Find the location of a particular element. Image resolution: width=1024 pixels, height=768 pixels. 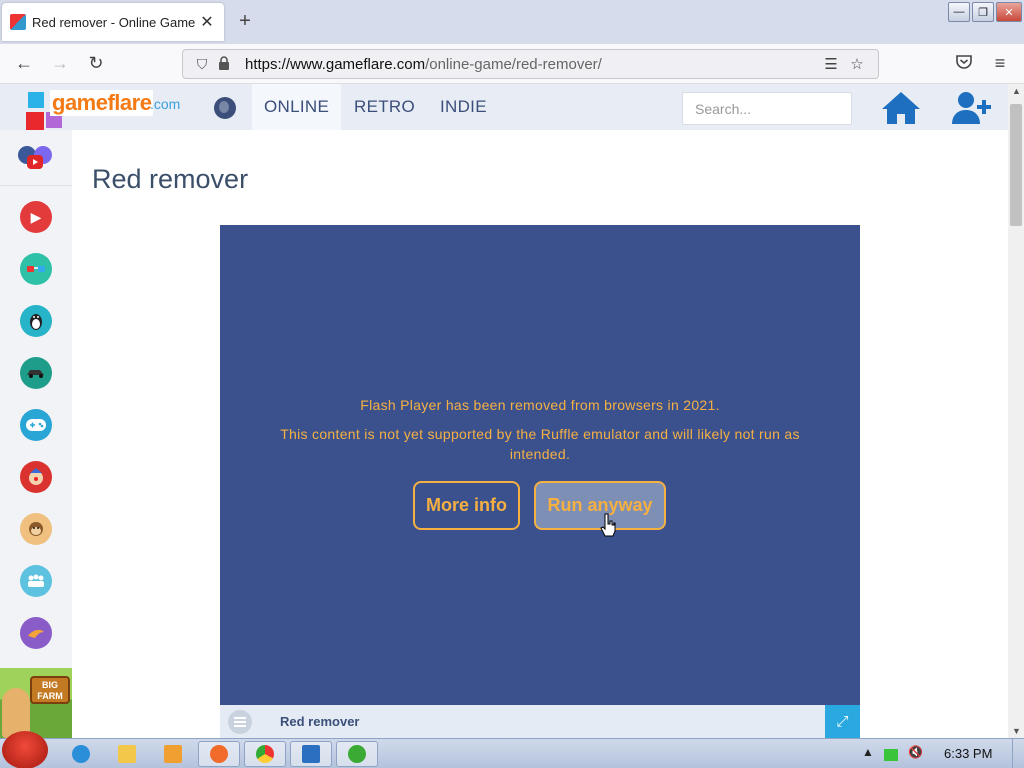

windows-taskbar: ▲ 🔇 6:33 PM is located at coordinates (512, 749).